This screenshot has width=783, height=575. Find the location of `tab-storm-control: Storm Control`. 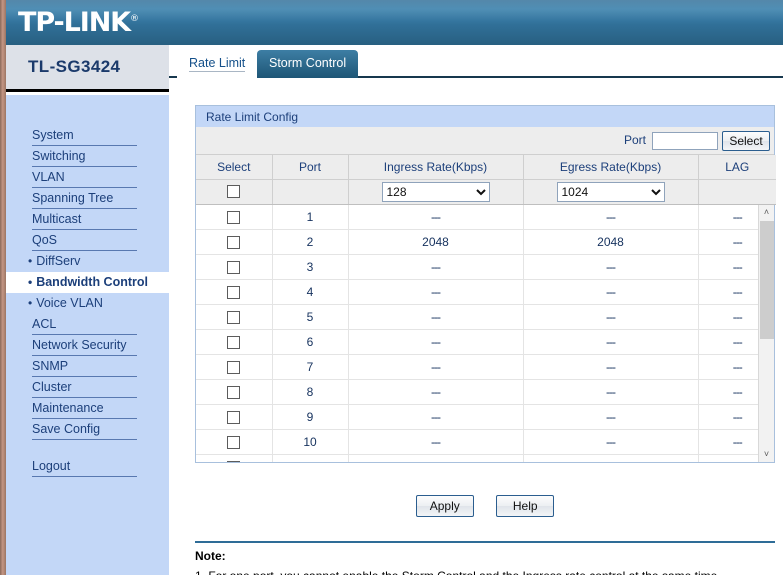

tab-storm-control: Storm Control is located at coordinates (308, 64).